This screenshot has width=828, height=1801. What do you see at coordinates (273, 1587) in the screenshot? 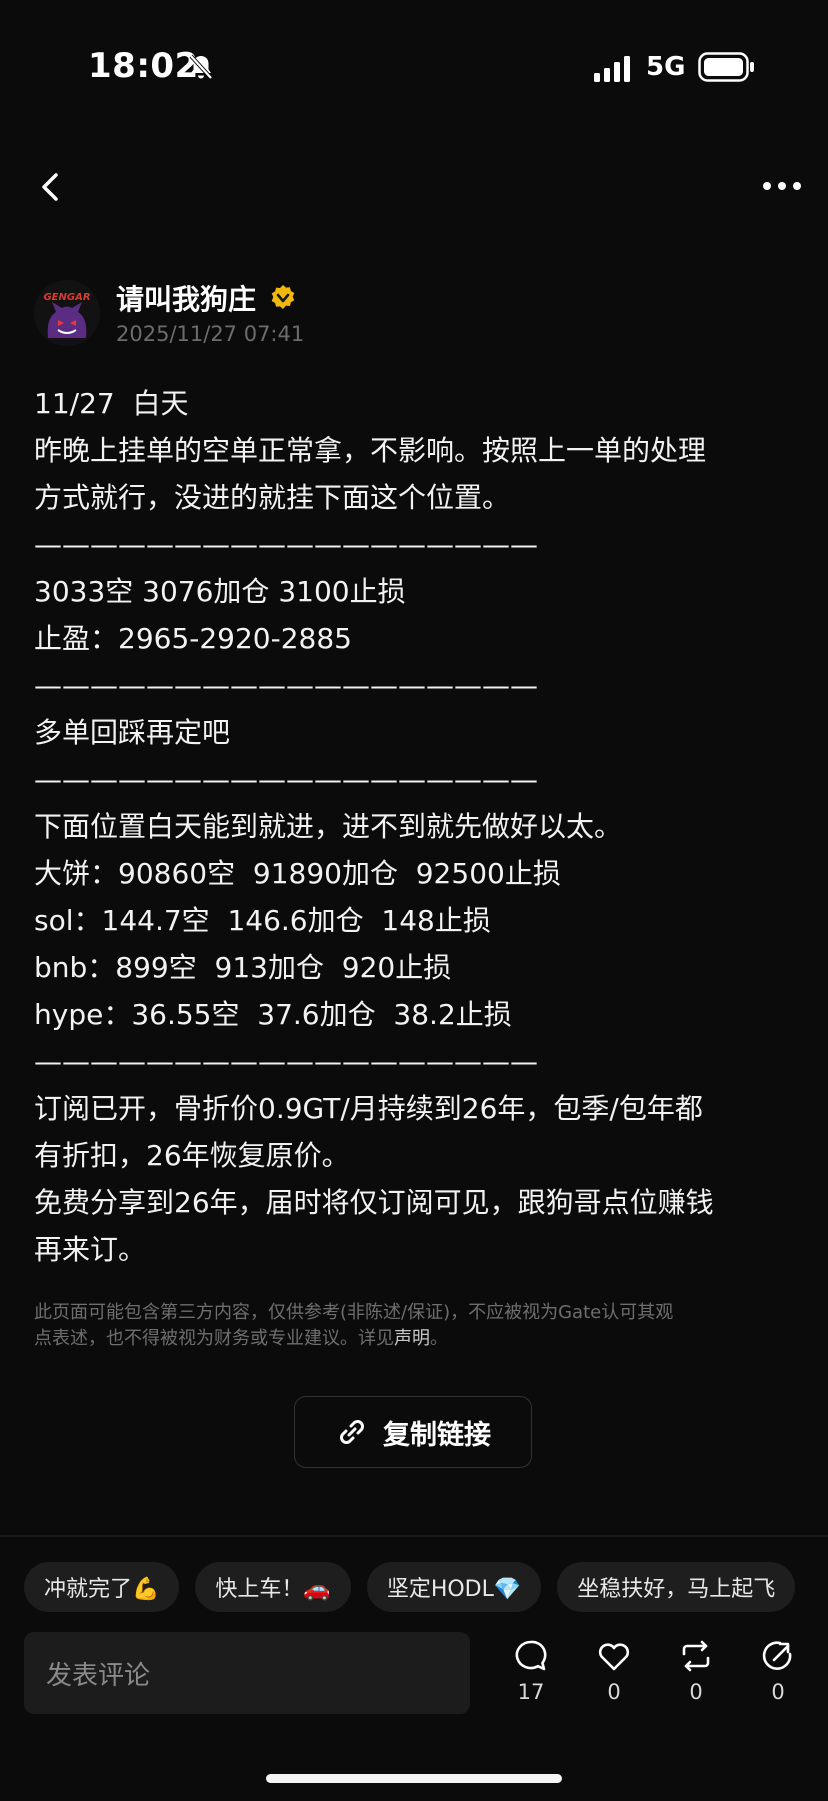
I see `quick-reply-chip: 快上车！🚗` at bounding box center [273, 1587].